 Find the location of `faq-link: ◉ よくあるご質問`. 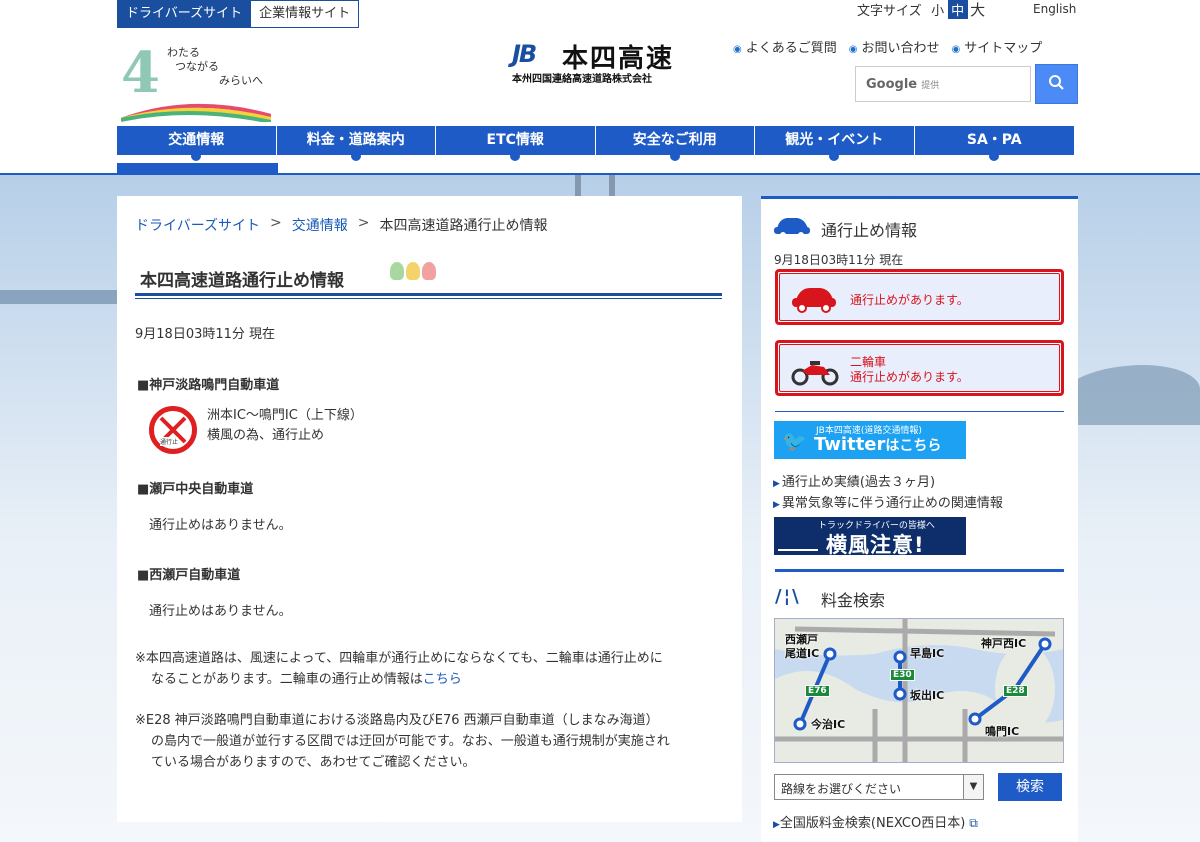

faq-link: ◉ よくあるご質問 is located at coordinates (785, 46).